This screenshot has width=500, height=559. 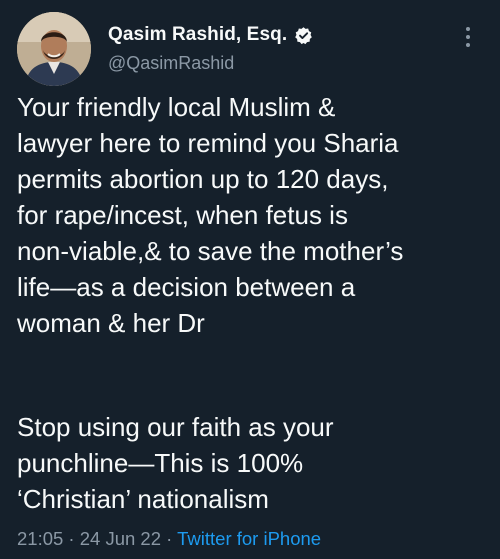 What do you see at coordinates (186, 287) in the screenshot?
I see `tweet-text-line: life—as a decision between a` at bounding box center [186, 287].